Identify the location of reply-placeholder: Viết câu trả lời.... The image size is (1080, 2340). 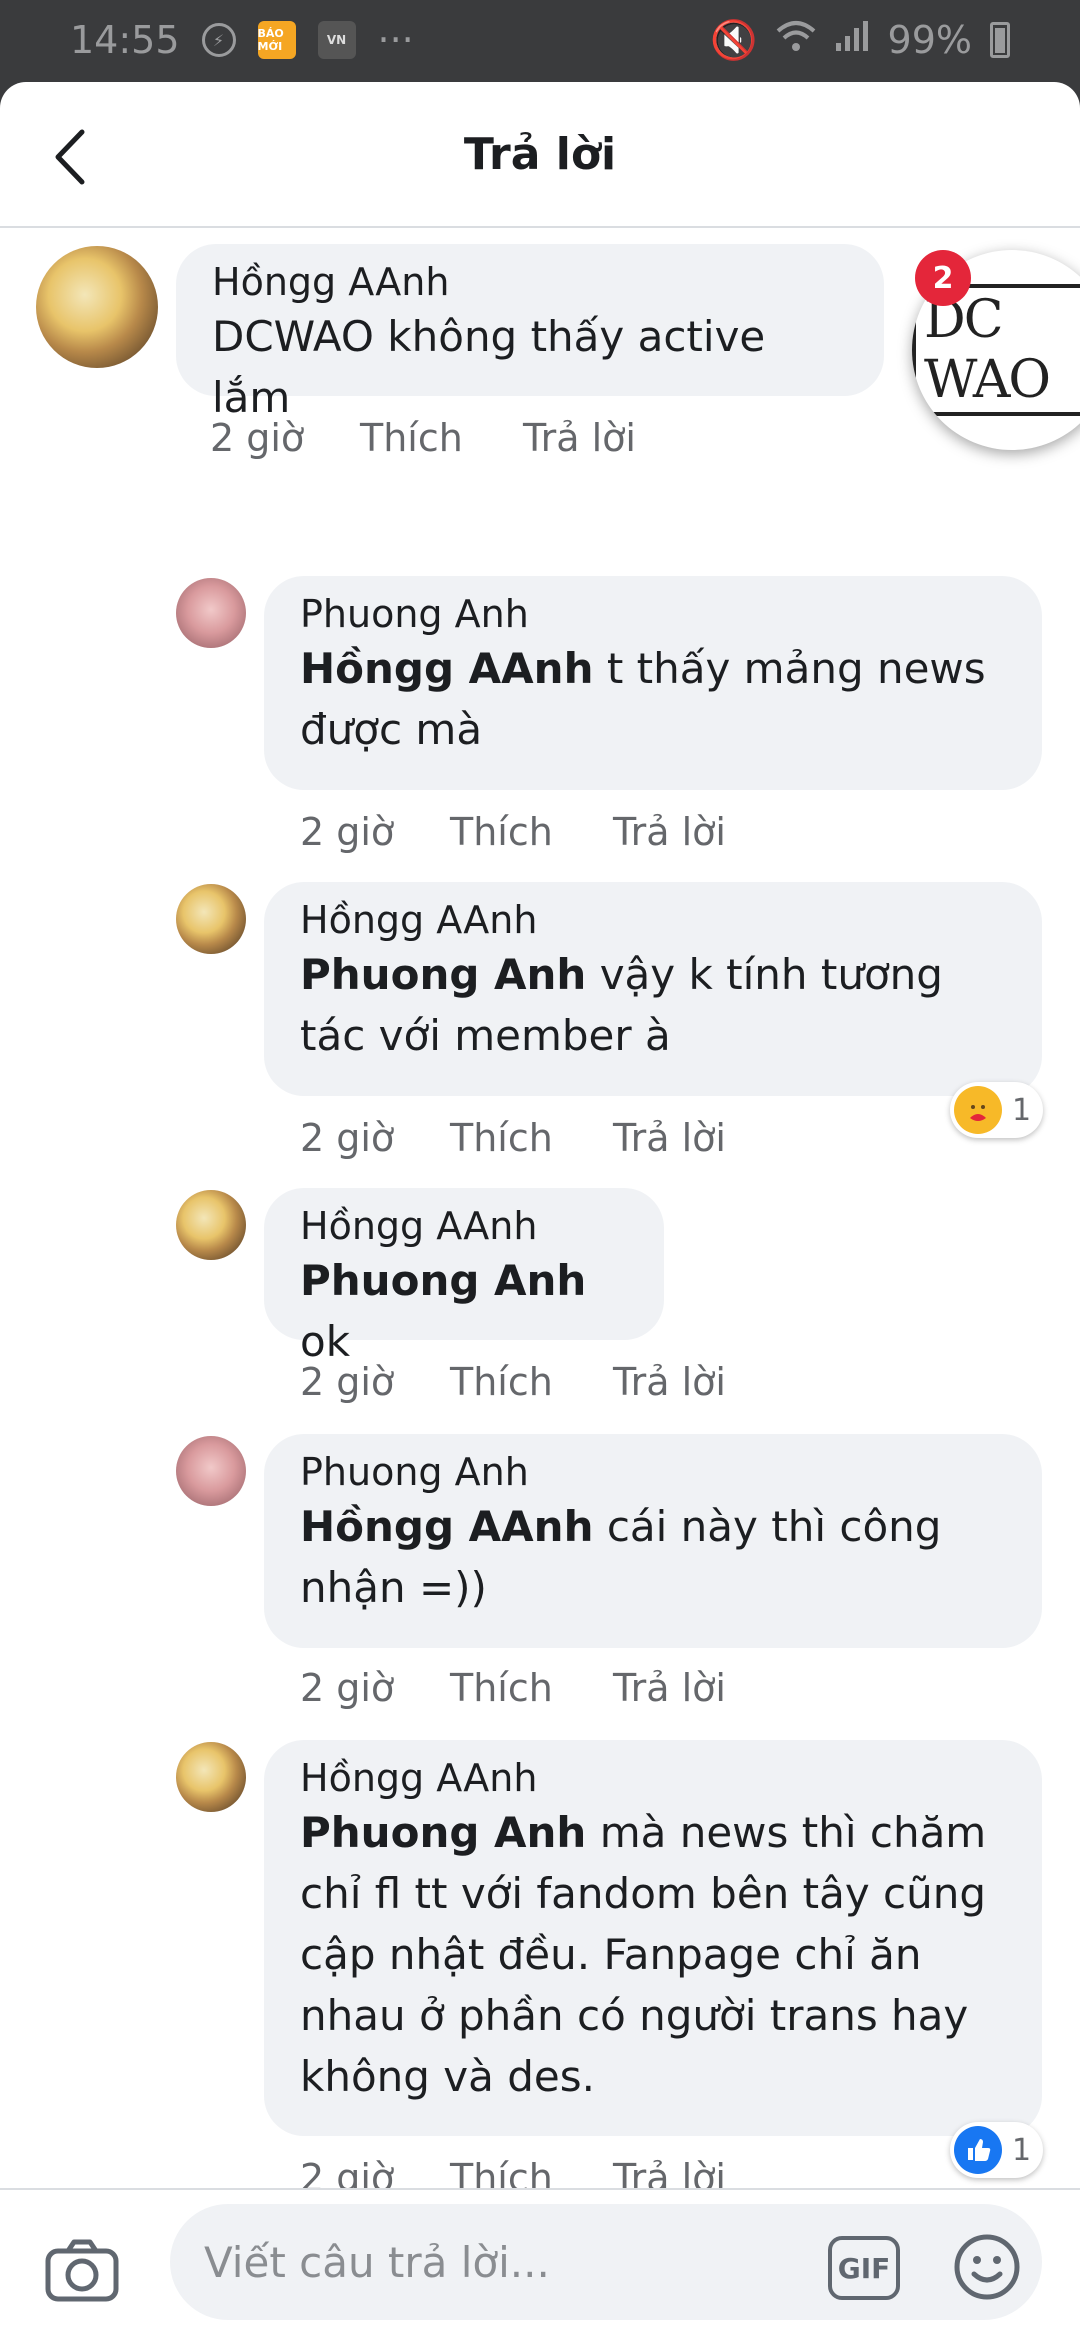
(377, 2262).